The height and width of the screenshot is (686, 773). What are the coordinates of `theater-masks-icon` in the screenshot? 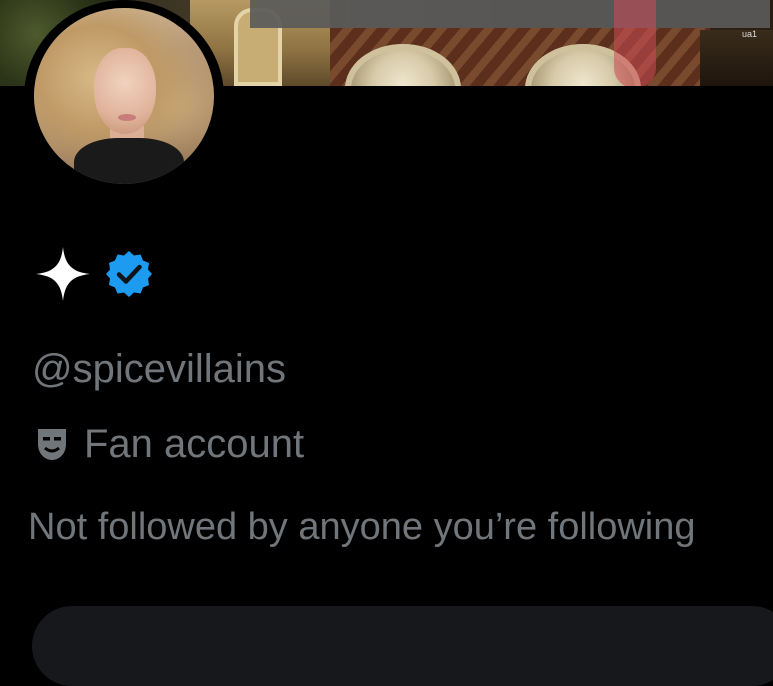 It's located at (52, 444).